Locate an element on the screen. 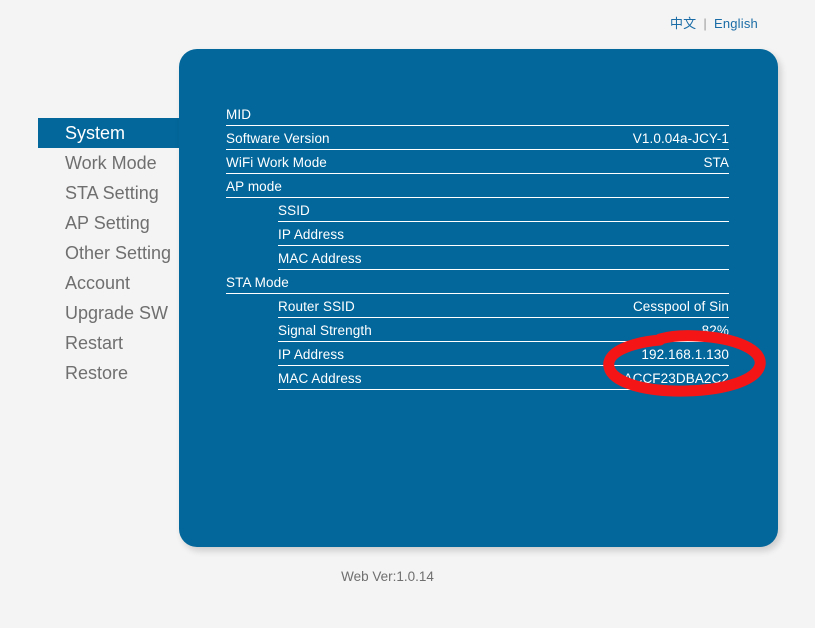 Image resolution: width=815 pixels, height=628 pixels. sidebar-item-other-setting: Other Setting is located at coordinates (89, 253).